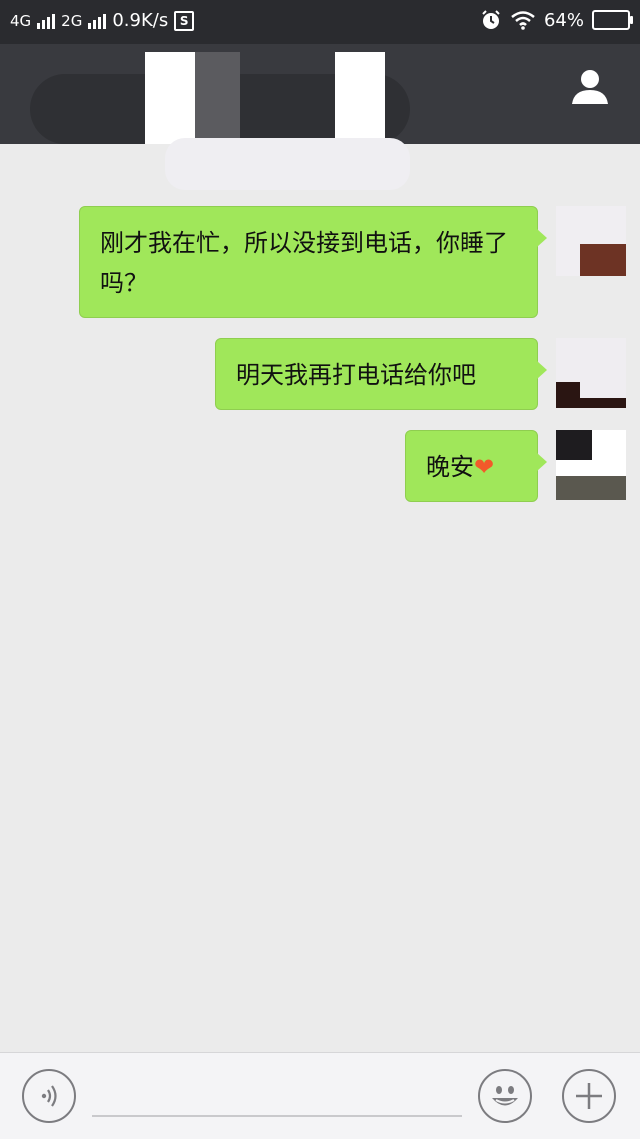  I want to click on network-2g-label: 2G, so click(72, 20).